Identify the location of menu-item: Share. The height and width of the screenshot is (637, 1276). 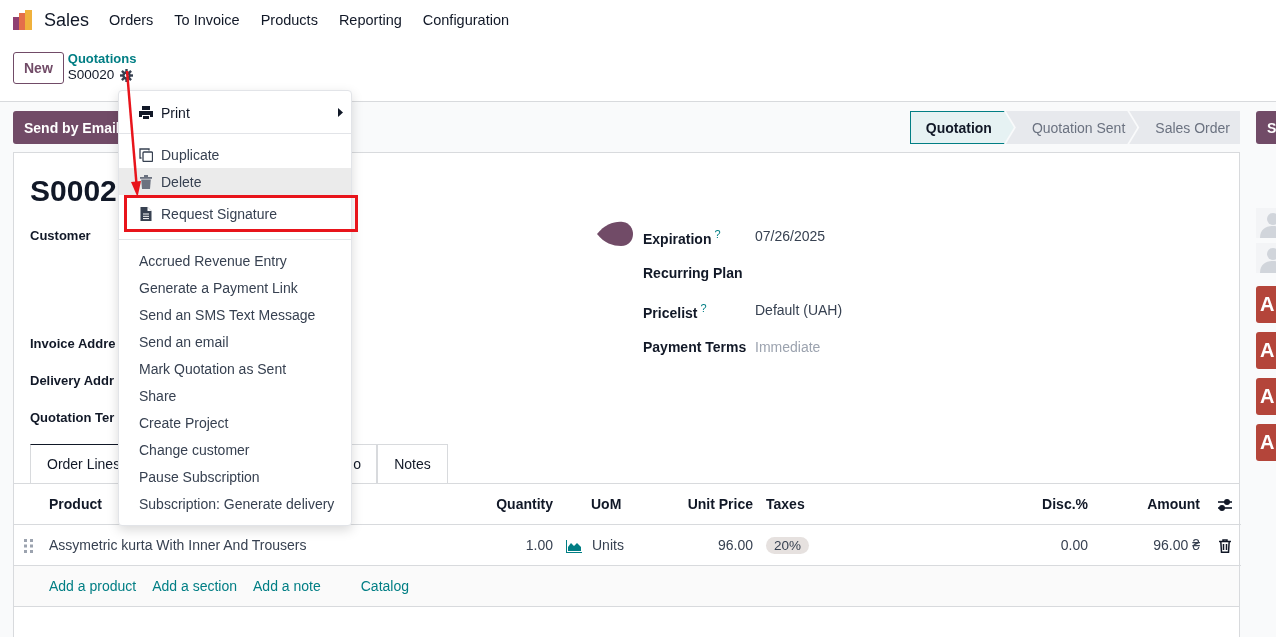
(235, 395).